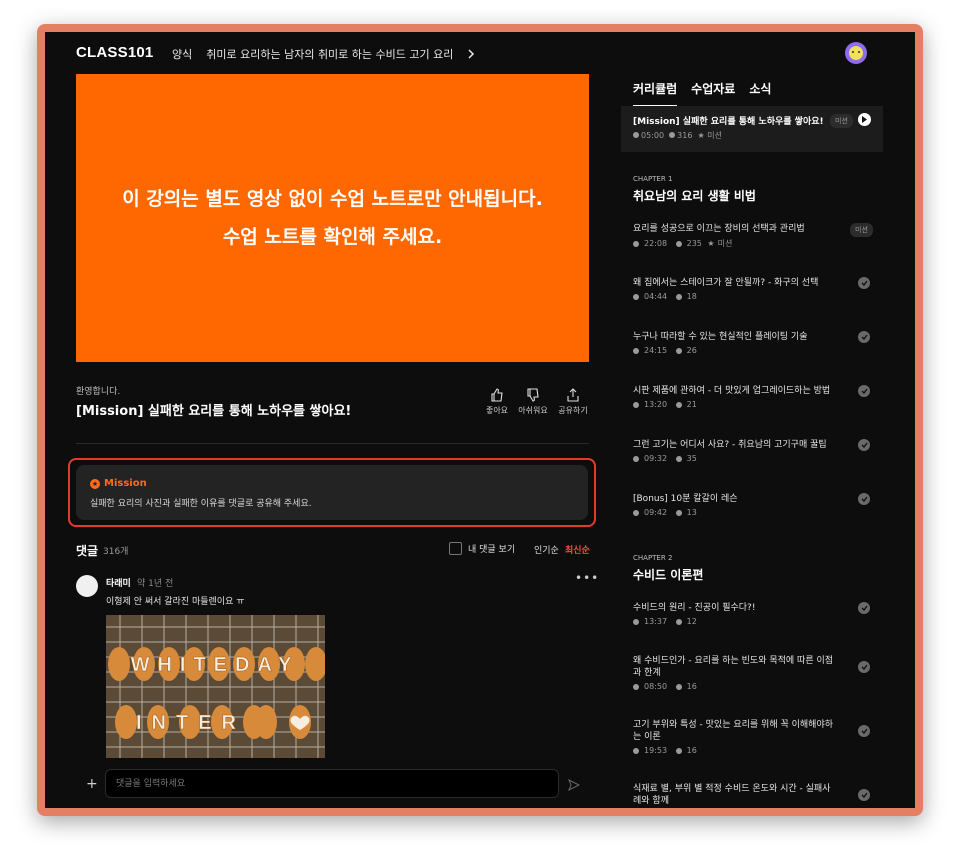 The width and height of the screenshot is (960, 866). Describe the element at coordinates (118, 483) in the screenshot. I see `mission-label: ★ Mission` at that location.